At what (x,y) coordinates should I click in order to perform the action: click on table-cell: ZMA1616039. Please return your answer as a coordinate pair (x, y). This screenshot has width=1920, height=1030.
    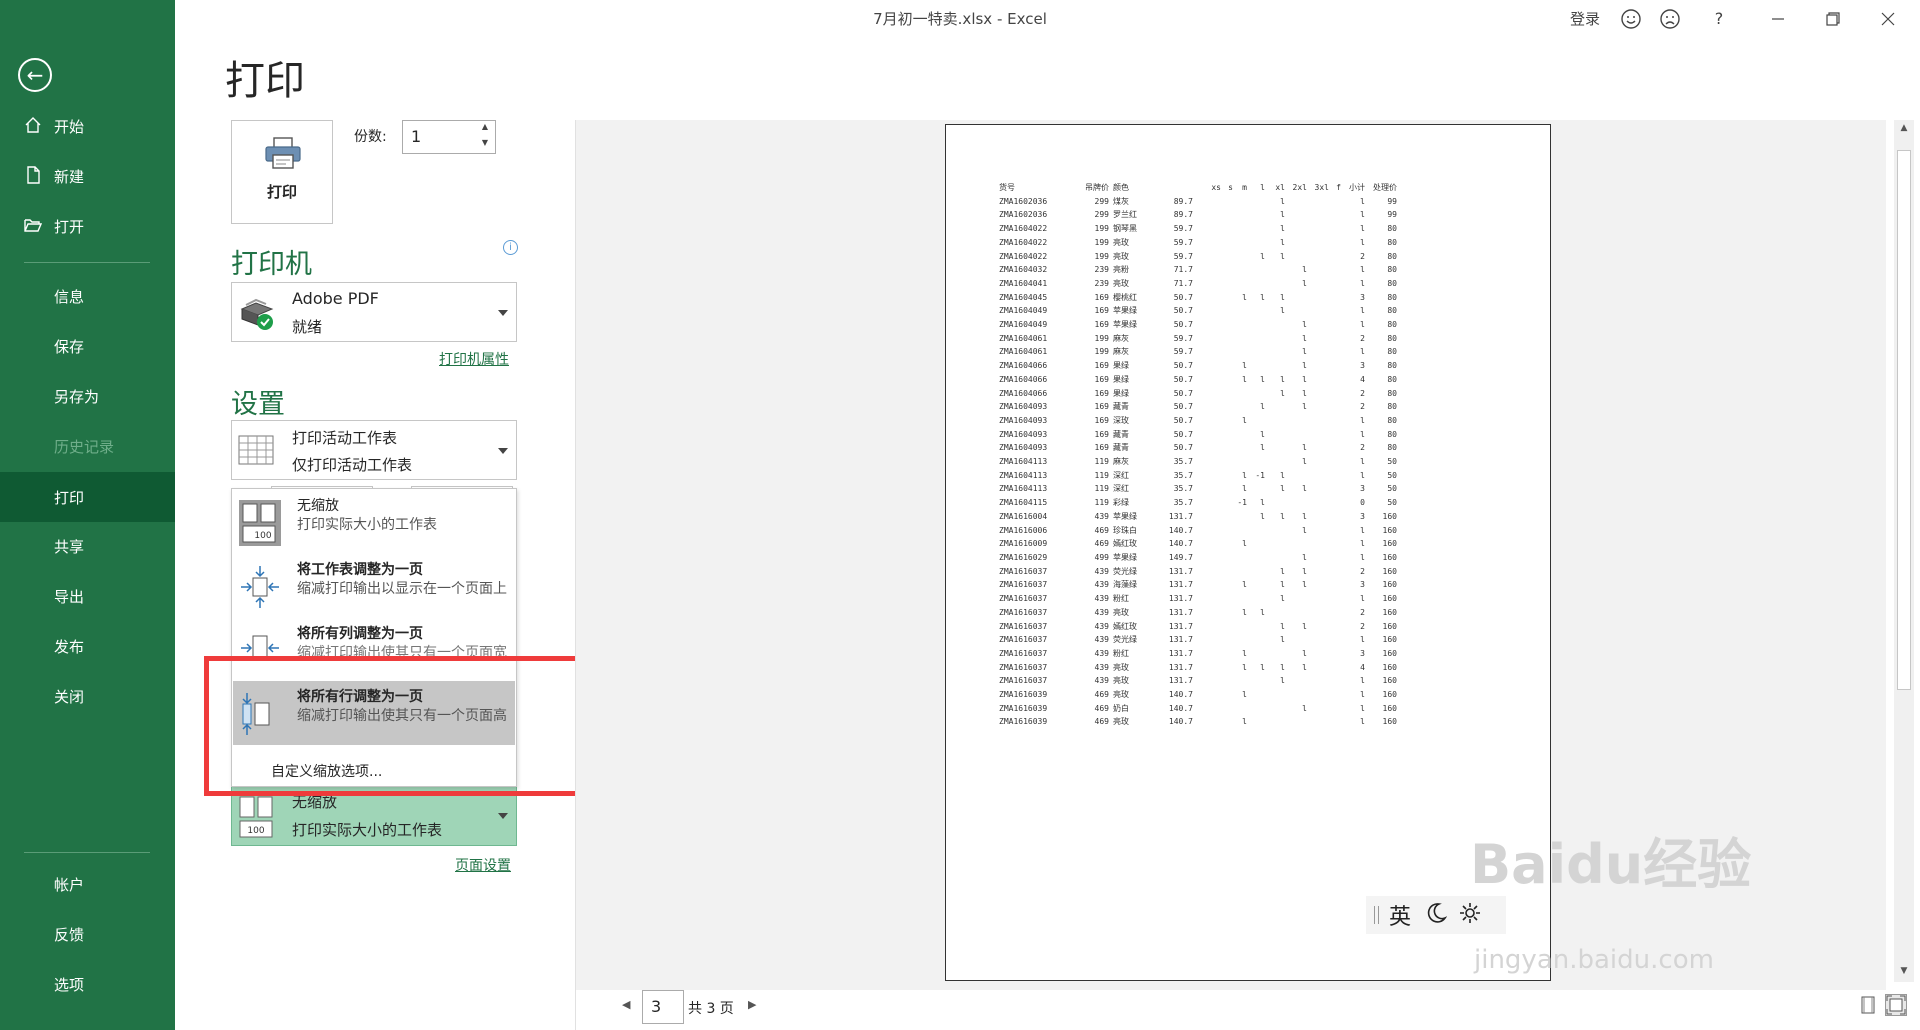
    Looking at the image, I should click on (1023, 695).